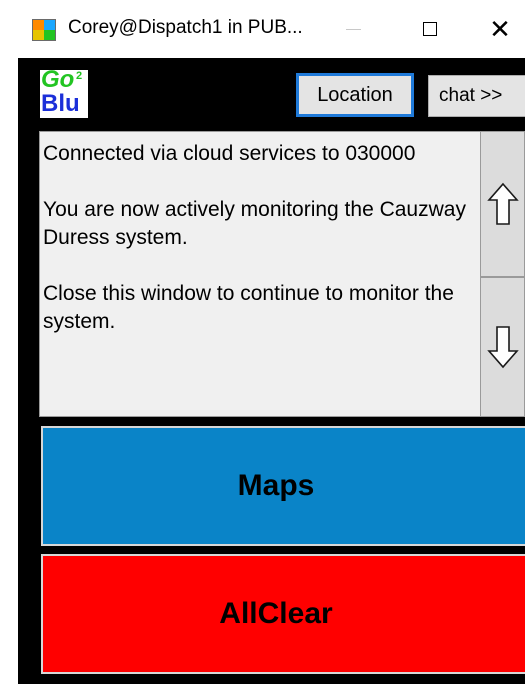 The height and width of the screenshot is (684, 525). Describe the element at coordinates (476, 96) in the screenshot. I see `chat-button: chat >>` at that location.